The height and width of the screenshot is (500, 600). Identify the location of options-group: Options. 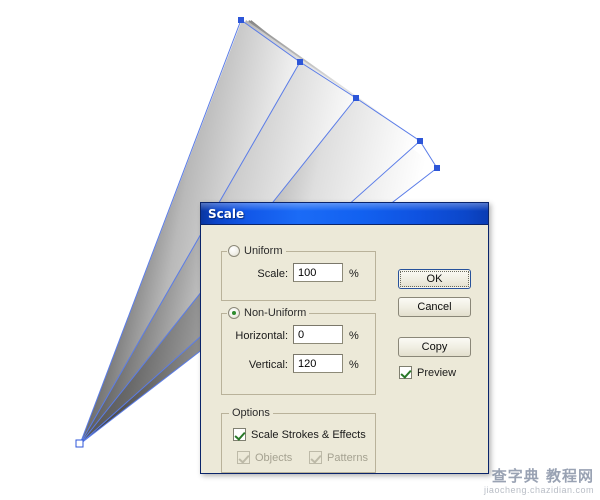
(298, 440).